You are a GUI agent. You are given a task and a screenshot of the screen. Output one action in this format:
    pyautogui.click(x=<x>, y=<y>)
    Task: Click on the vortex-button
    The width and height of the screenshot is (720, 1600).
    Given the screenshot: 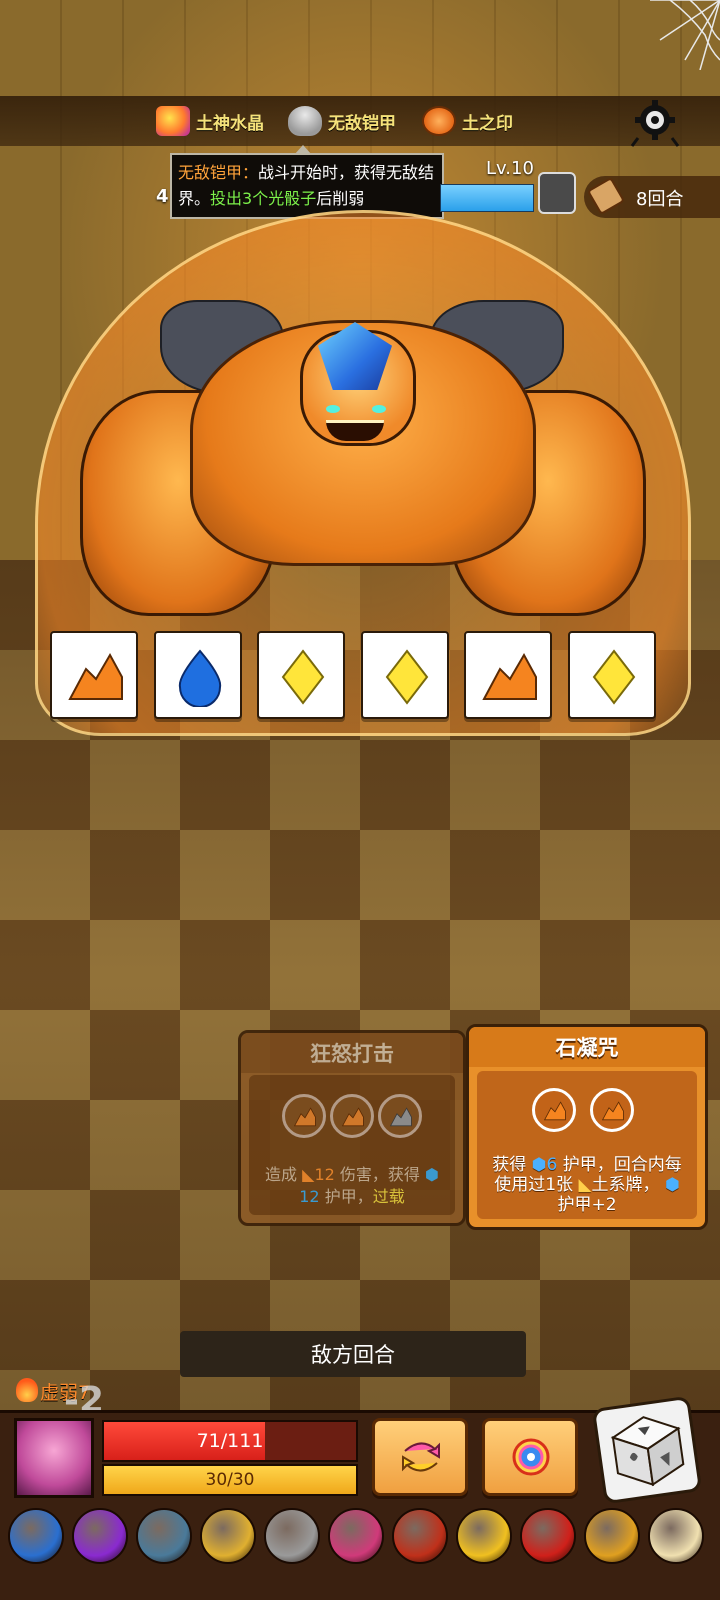 What is the action you would take?
    pyautogui.click(x=530, y=1457)
    